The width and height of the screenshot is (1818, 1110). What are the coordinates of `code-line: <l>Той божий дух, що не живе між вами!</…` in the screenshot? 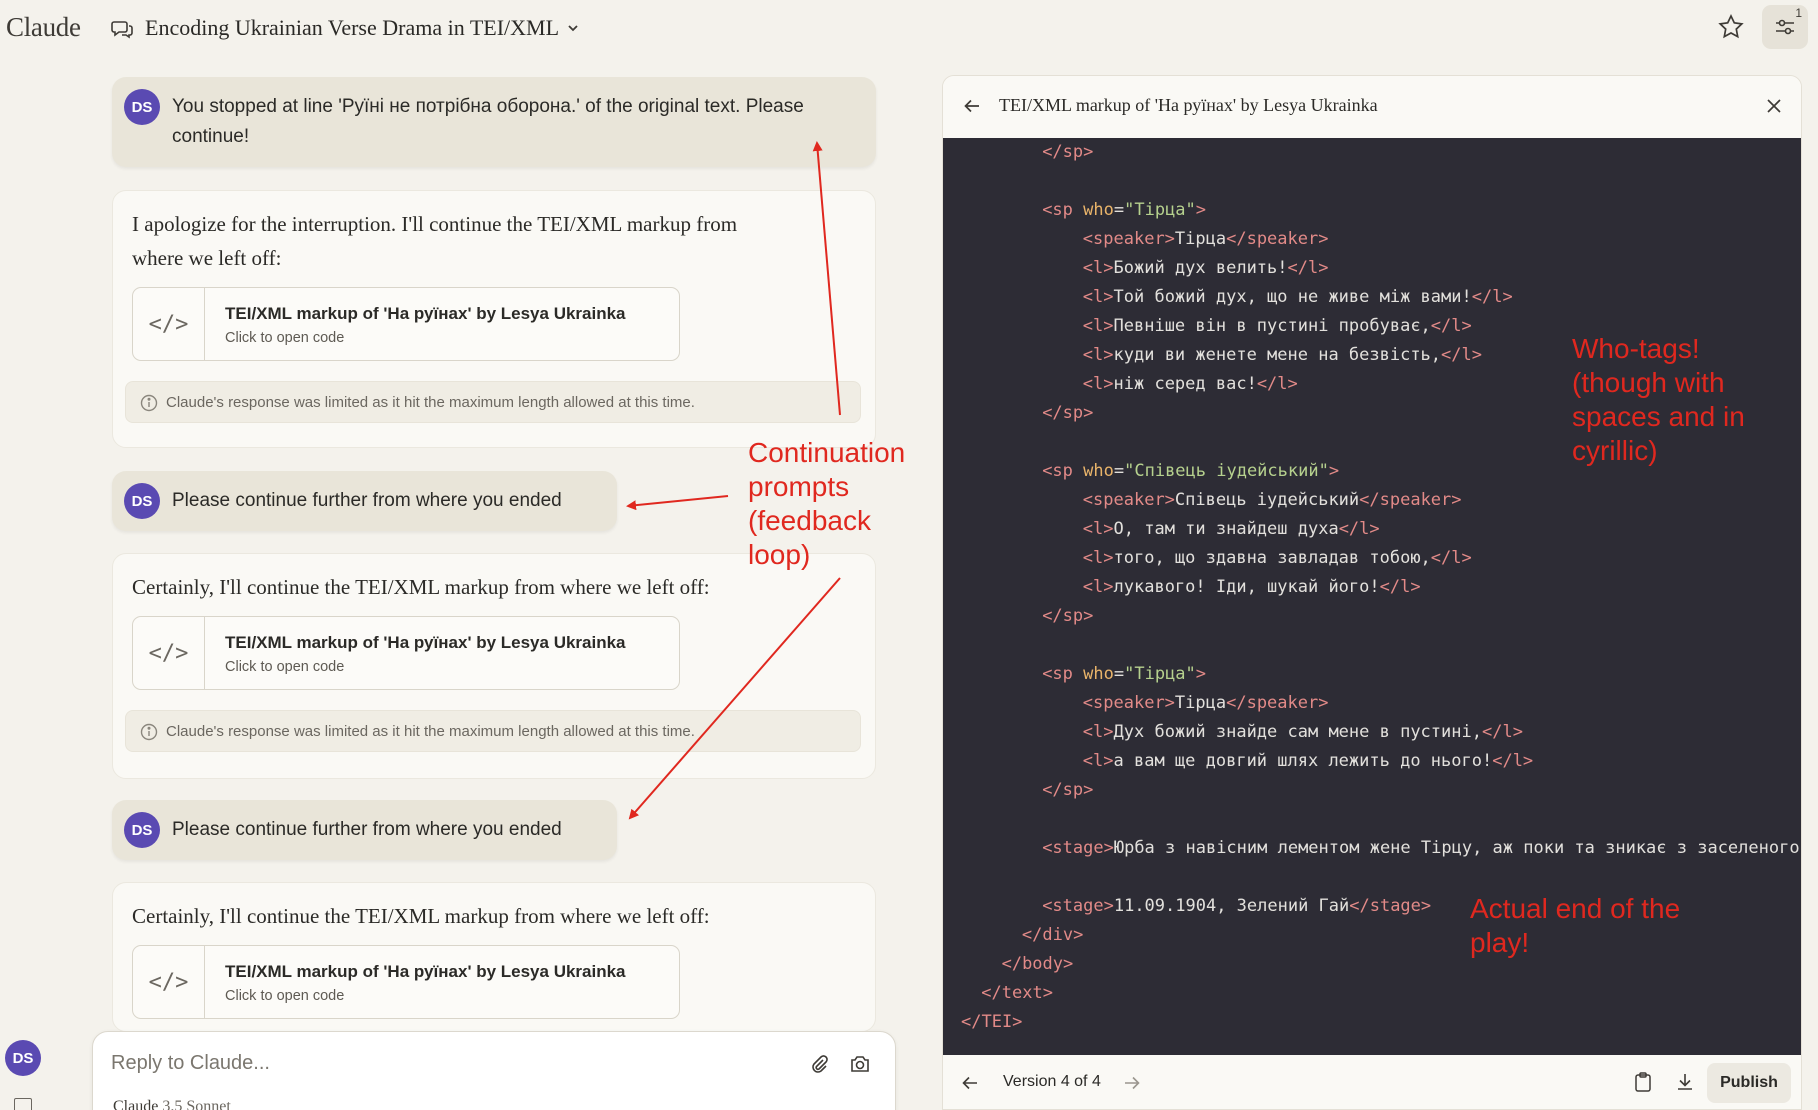 It's located at (1298, 297).